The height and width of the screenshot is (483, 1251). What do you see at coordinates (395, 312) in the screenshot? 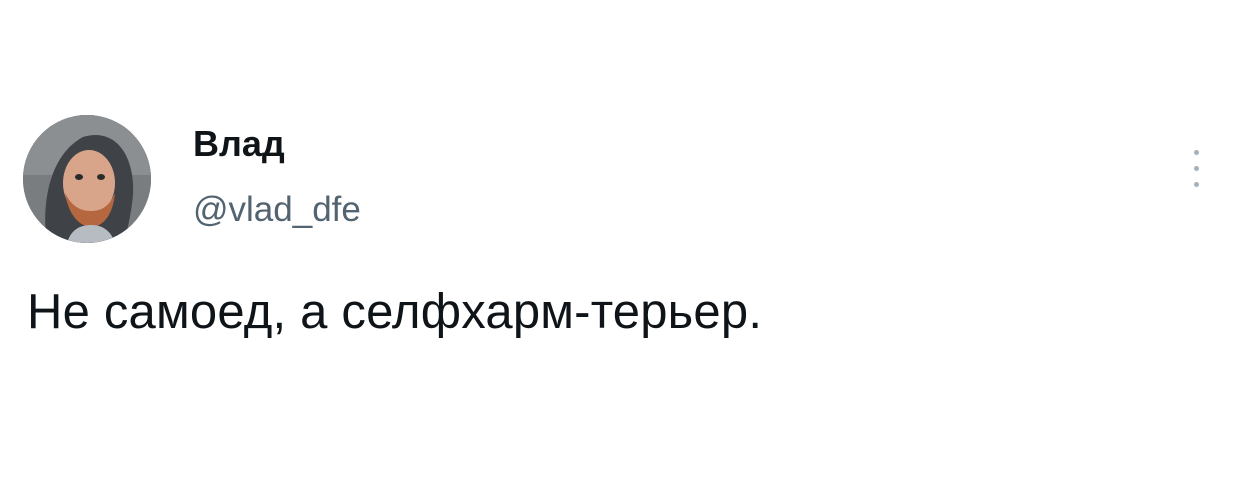
I see `tweet-text: Не самоед, а селфхарм-терьер.` at bounding box center [395, 312].